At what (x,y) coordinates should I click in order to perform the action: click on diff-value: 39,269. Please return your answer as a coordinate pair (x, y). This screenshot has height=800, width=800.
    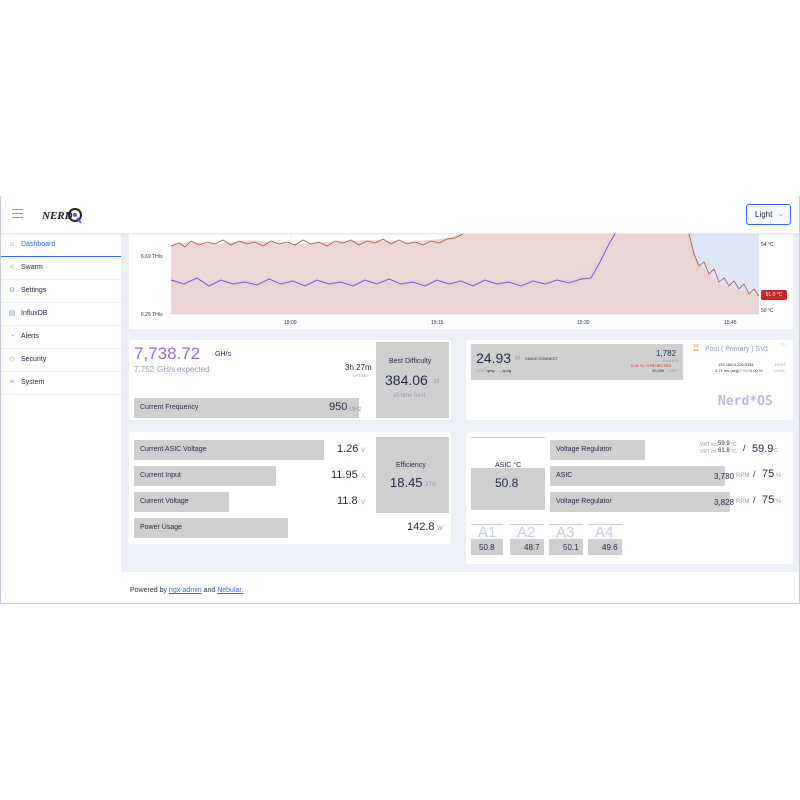
    Looking at the image, I should click on (658, 370).